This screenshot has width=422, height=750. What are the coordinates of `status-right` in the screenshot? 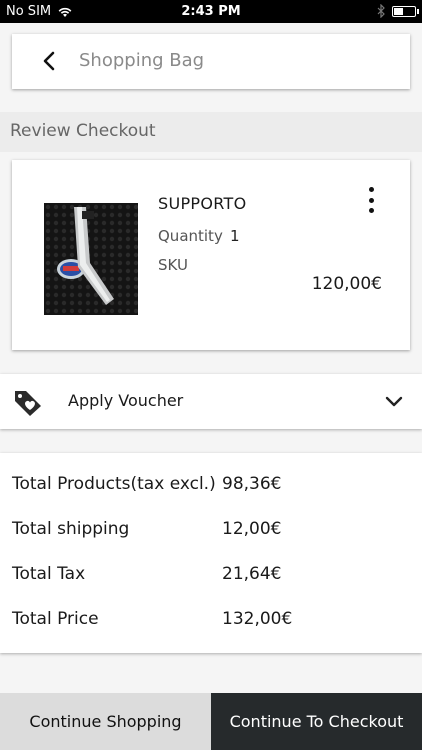 It's located at (398, 11).